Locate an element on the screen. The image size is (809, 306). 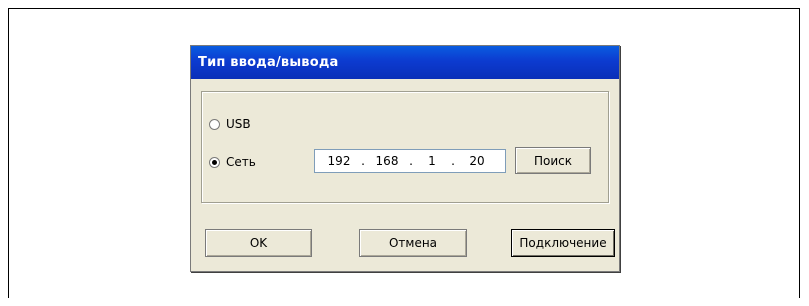
search-button: Поиск is located at coordinates (553, 160).